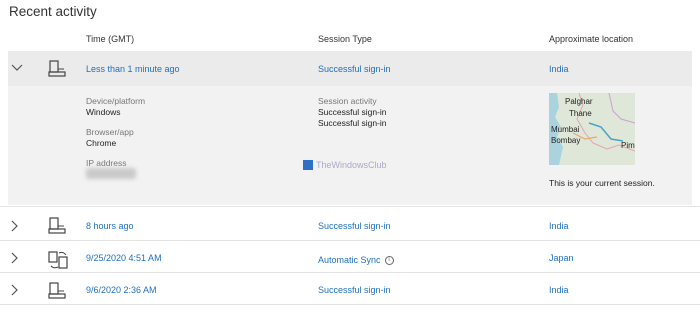 The width and height of the screenshot is (700, 334). What do you see at coordinates (345, 39) in the screenshot?
I see `column-header-session-type: Session Type` at bounding box center [345, 39].